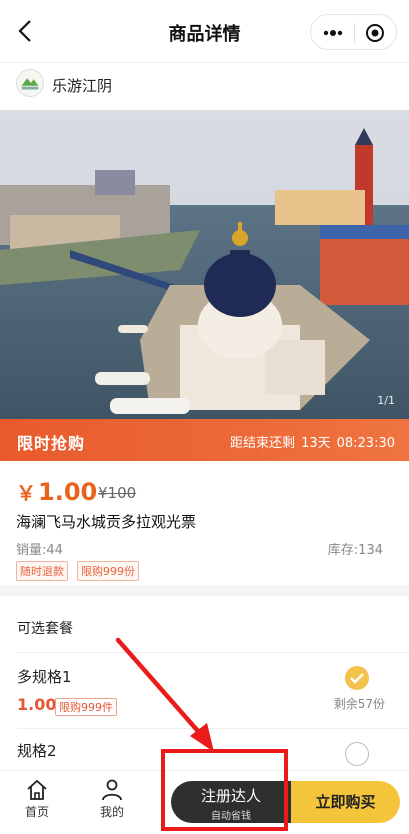 Image resolution: width=409 pixels, height=834 pixels. What do you see at coordinates (333, 33) in the screenshot?
I see `more-dots-icon` at bounding box center [333, 33].